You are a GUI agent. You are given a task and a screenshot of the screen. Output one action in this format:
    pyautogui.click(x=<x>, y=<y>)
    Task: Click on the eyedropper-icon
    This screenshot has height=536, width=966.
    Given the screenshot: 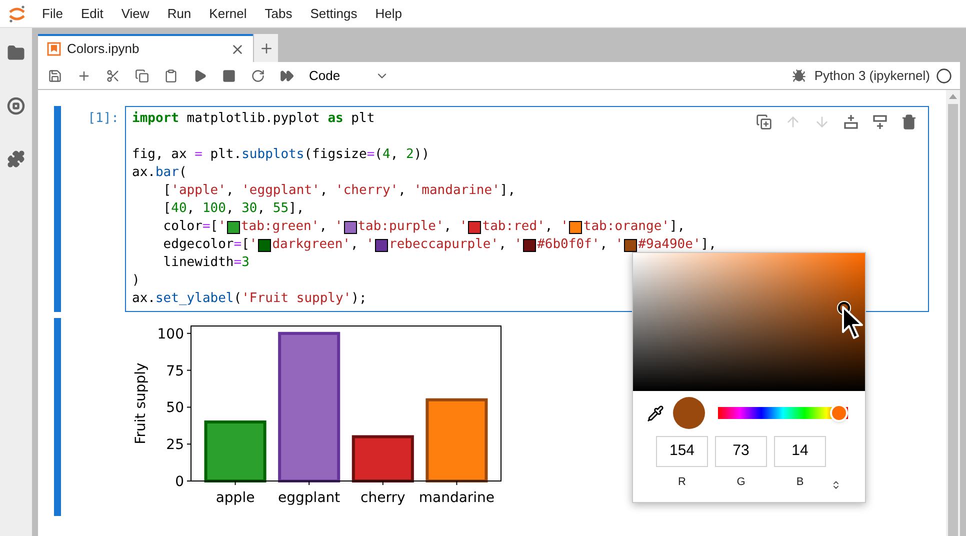 What is the action you would take?
    pyautogui.click(x=655, y=413)
    